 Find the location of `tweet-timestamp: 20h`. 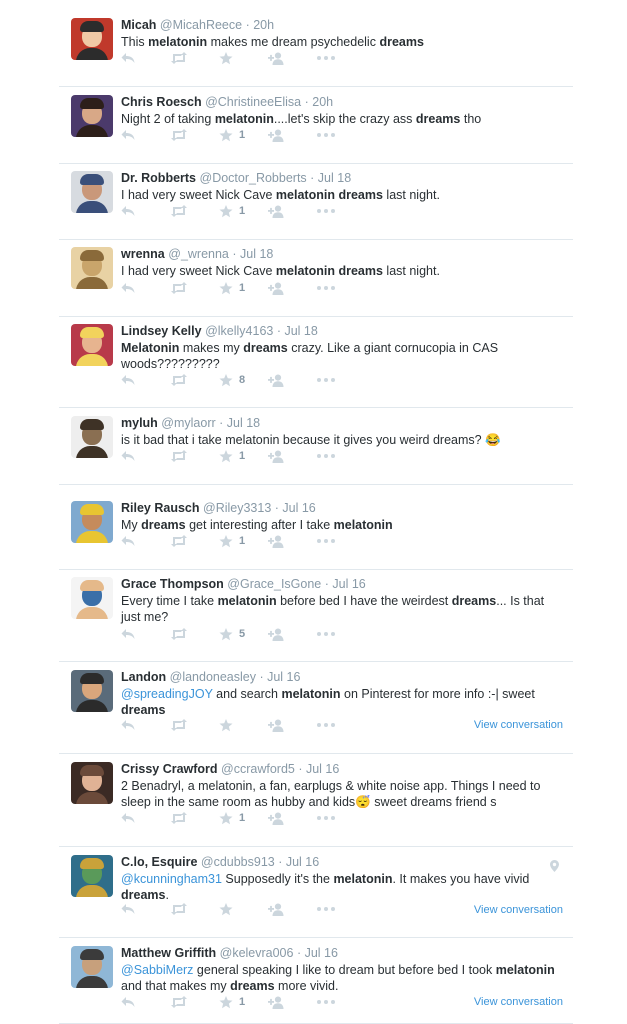

tweet-timestamp: 20h is located at coordinates (322, 102).